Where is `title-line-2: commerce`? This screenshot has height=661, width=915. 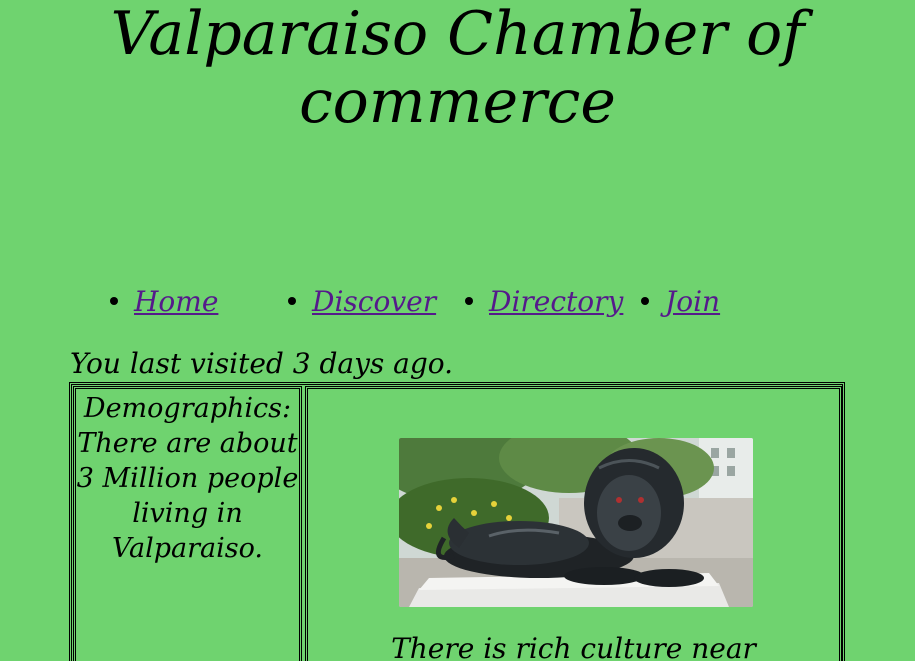
title-line-2: commerce is located at coordinates (457, 102).